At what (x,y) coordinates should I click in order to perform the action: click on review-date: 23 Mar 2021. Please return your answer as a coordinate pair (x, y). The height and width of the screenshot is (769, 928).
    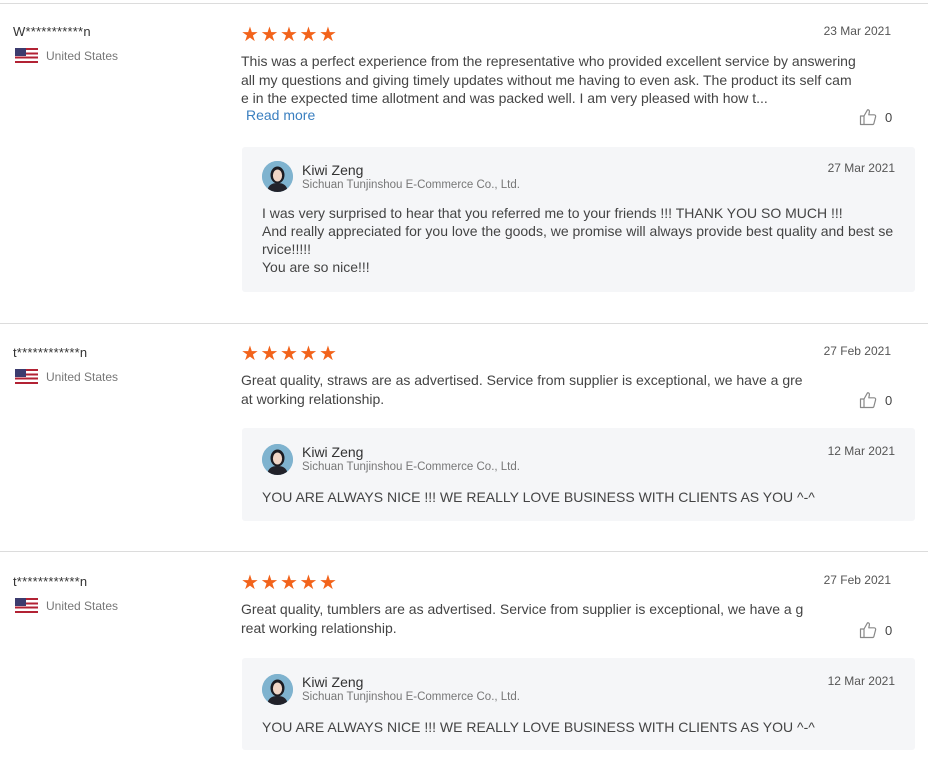
    Looking at the image, I should click on (857, 31).